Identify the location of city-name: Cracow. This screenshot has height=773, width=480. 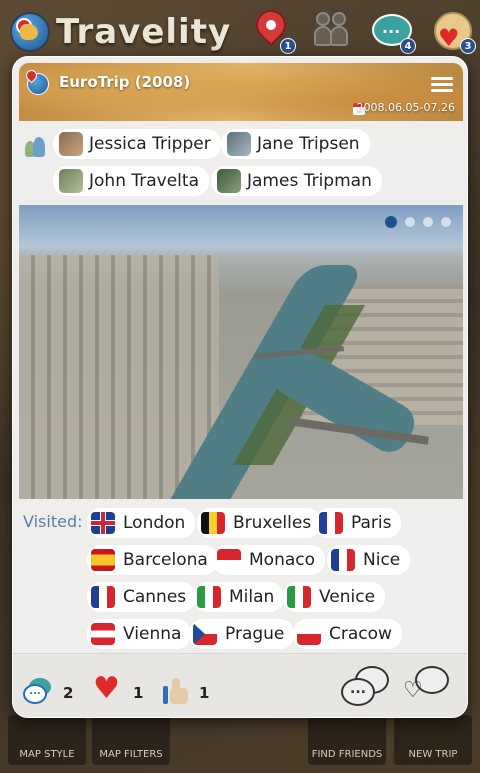
(360, 634).